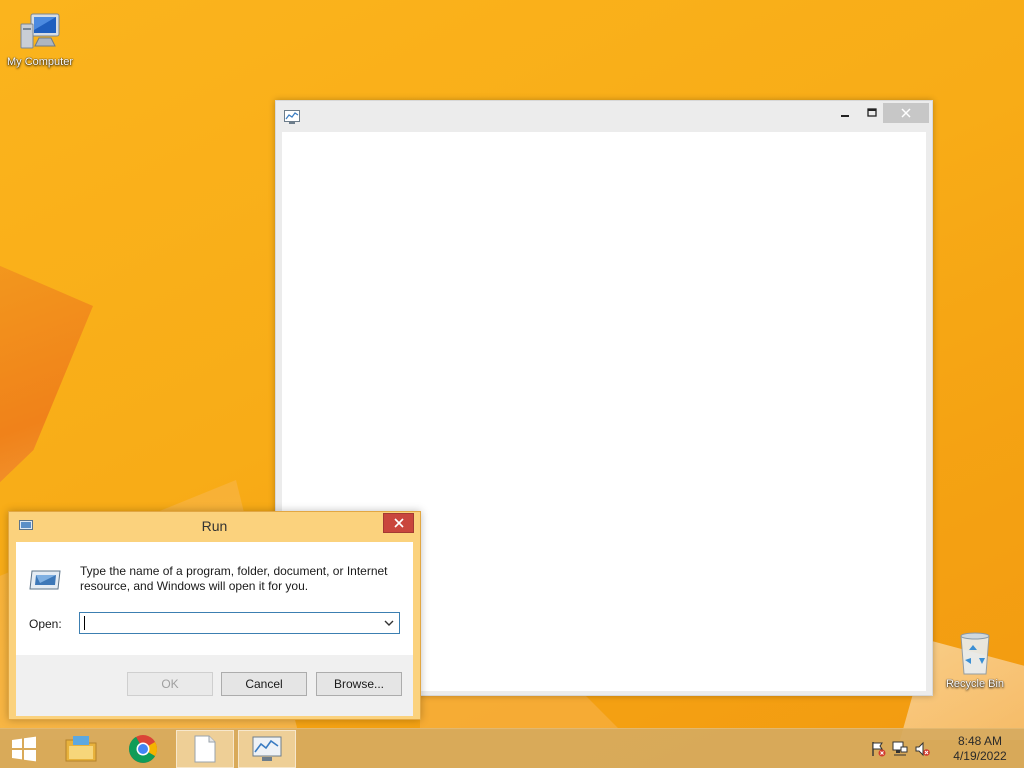  I want to click on maximize-button, so click(872, 113).